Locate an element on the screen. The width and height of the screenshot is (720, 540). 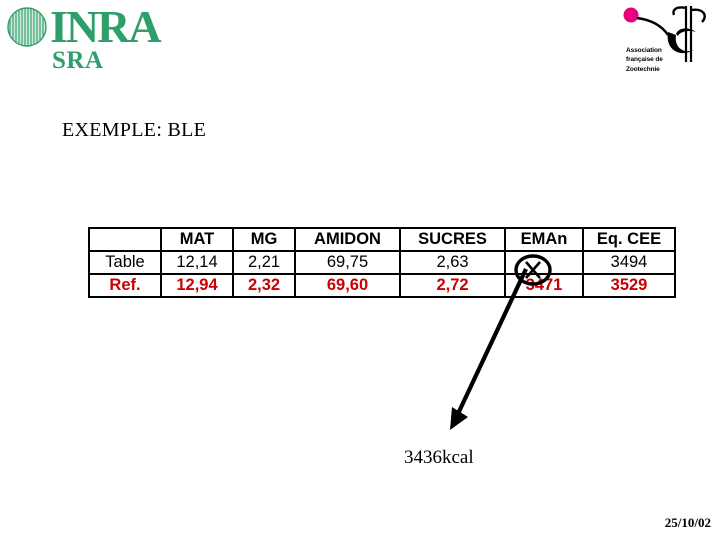
inra-wordmark: INRA is located at coordinates (115, 26).